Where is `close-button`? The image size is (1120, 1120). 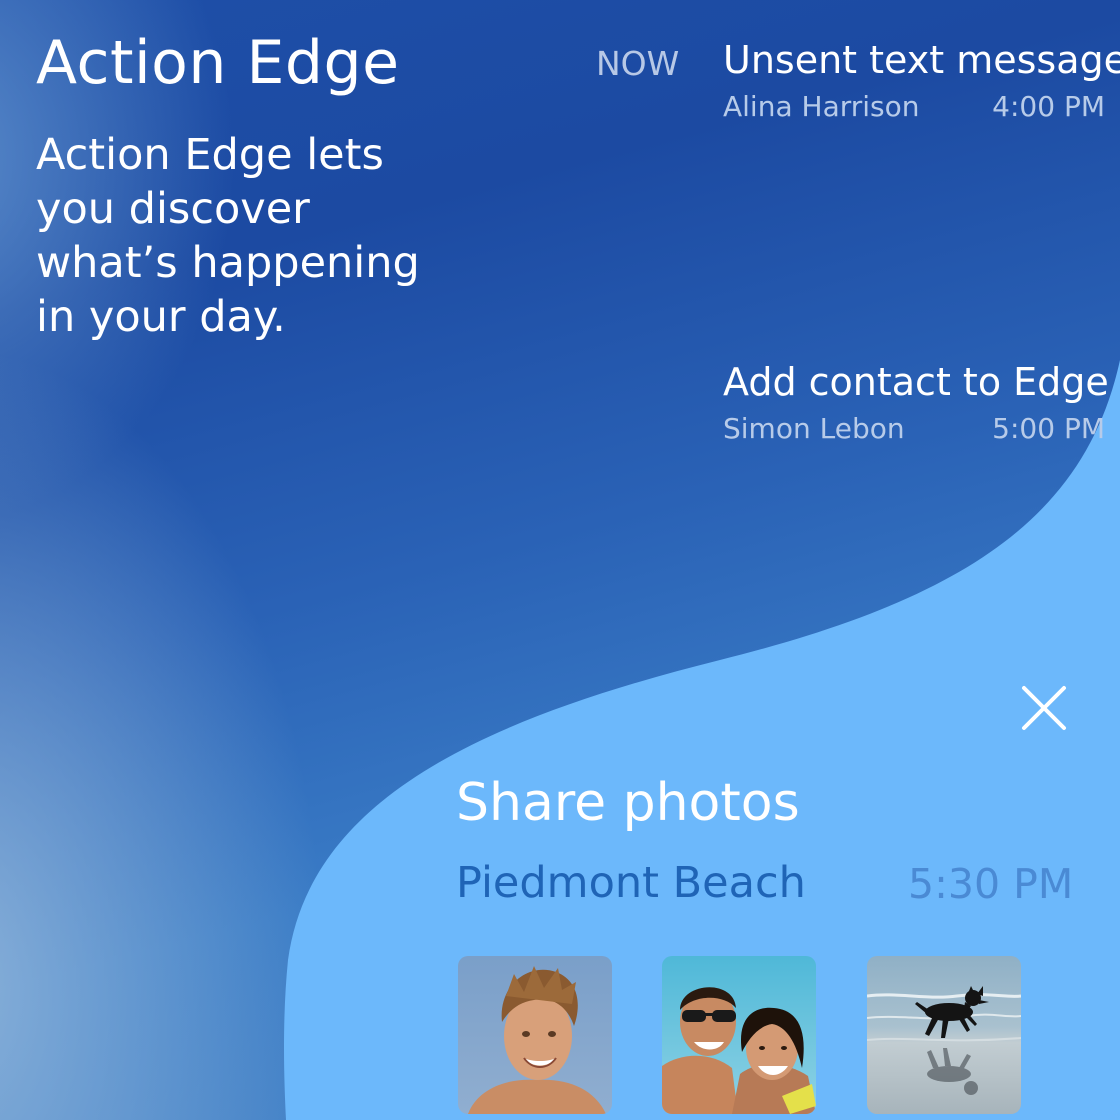
close-button is located at coordinates (1044, 708).